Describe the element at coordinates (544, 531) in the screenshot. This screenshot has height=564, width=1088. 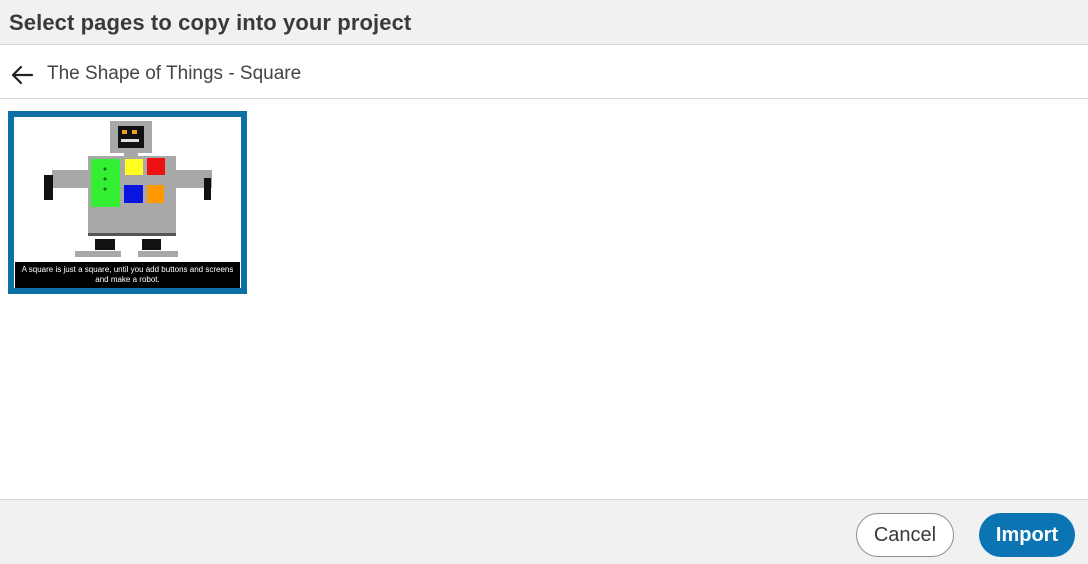
I see `dialog-footer: Cancel Import` at that location.